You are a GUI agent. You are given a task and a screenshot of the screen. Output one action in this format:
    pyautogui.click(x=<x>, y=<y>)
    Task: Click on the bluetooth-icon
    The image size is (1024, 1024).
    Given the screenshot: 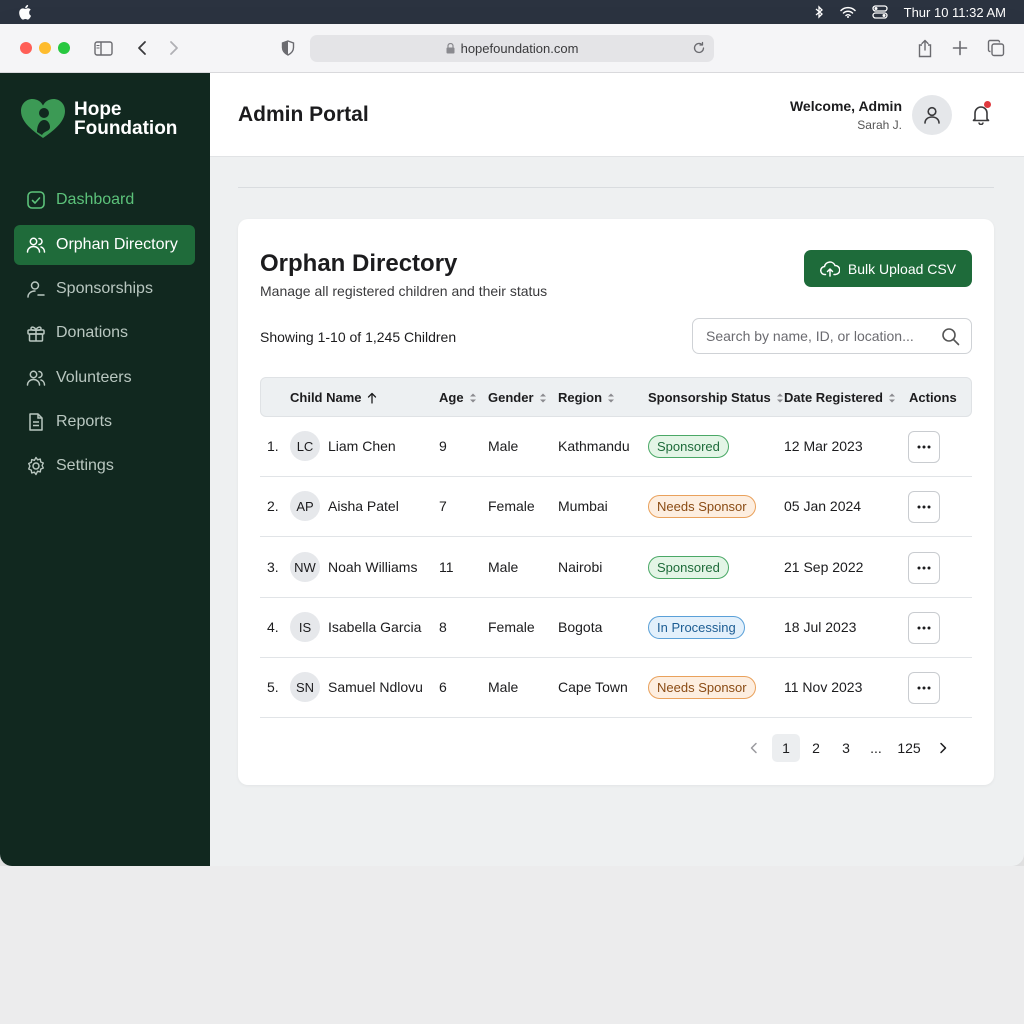 What is the action you would take?
    pyautogui.click(x=819, y=12)
    